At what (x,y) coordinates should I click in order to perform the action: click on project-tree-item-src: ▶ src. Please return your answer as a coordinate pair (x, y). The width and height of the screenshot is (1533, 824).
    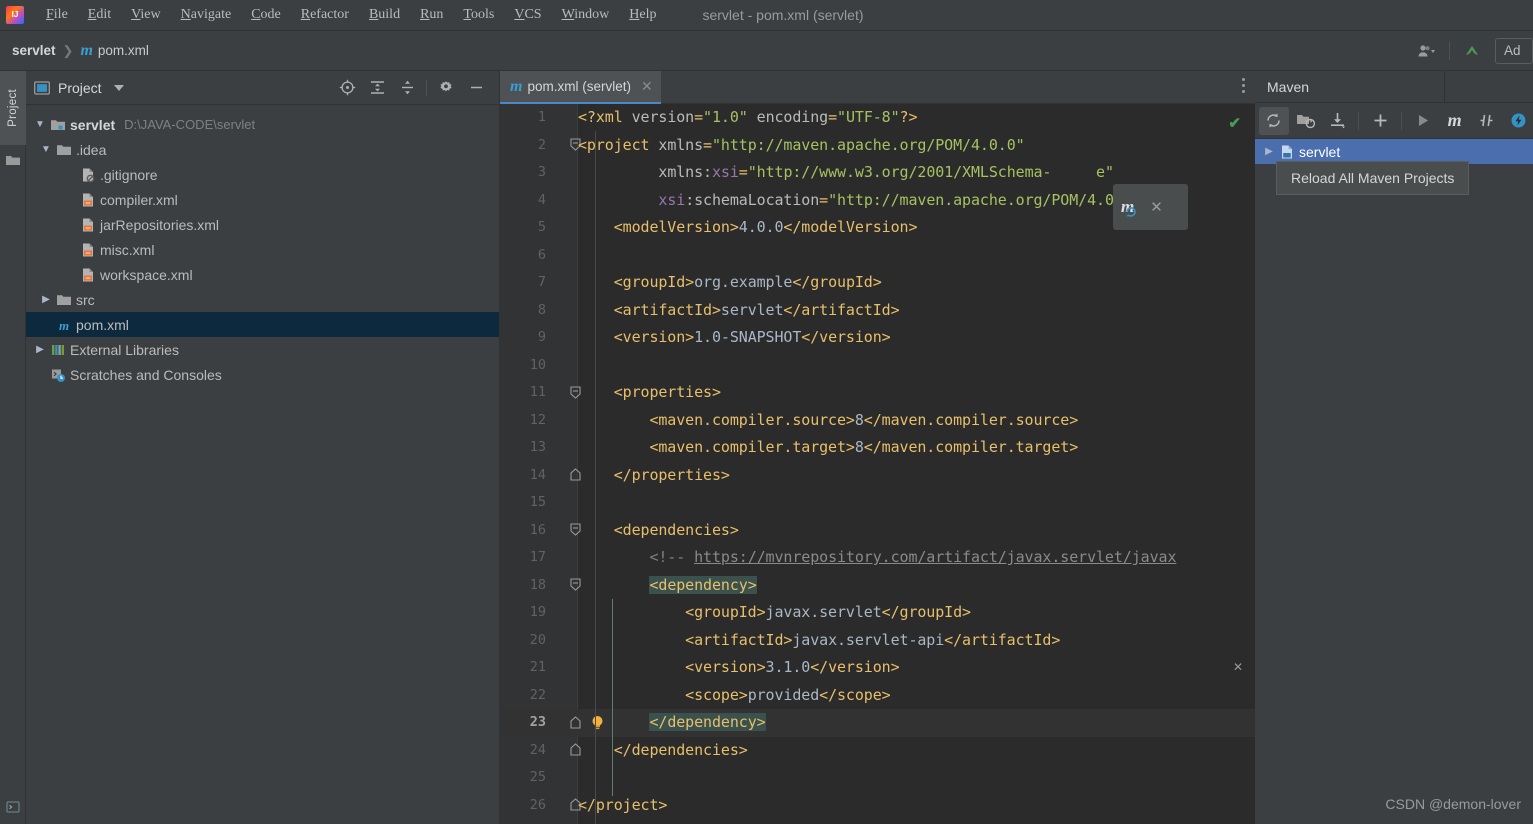
    Looking at the image, I should click on (262, 299).